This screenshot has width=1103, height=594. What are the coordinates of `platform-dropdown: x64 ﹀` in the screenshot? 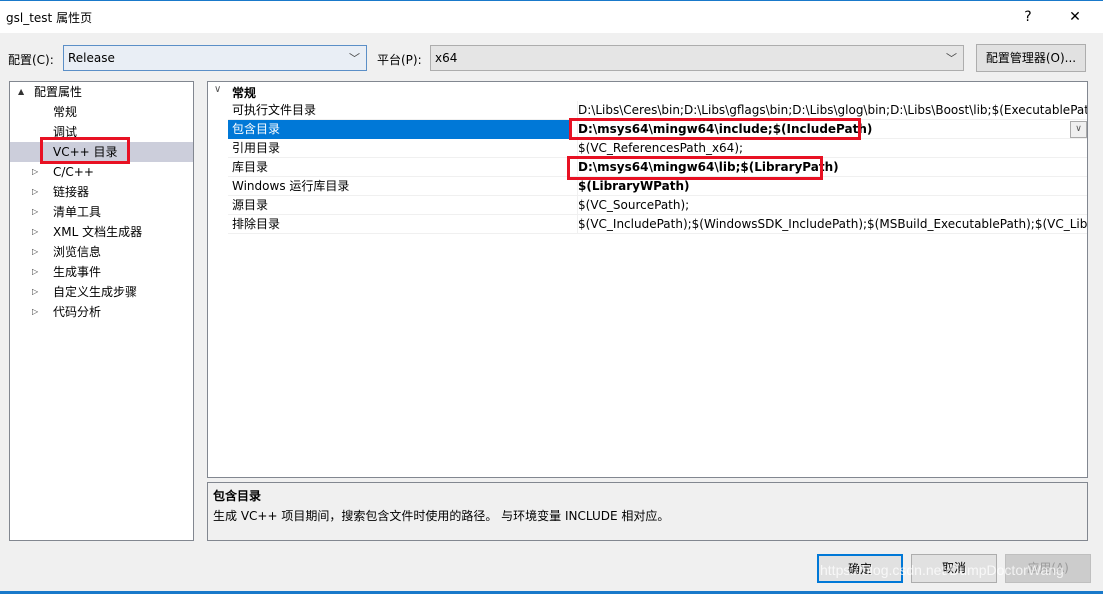 It's located at (697, 58).